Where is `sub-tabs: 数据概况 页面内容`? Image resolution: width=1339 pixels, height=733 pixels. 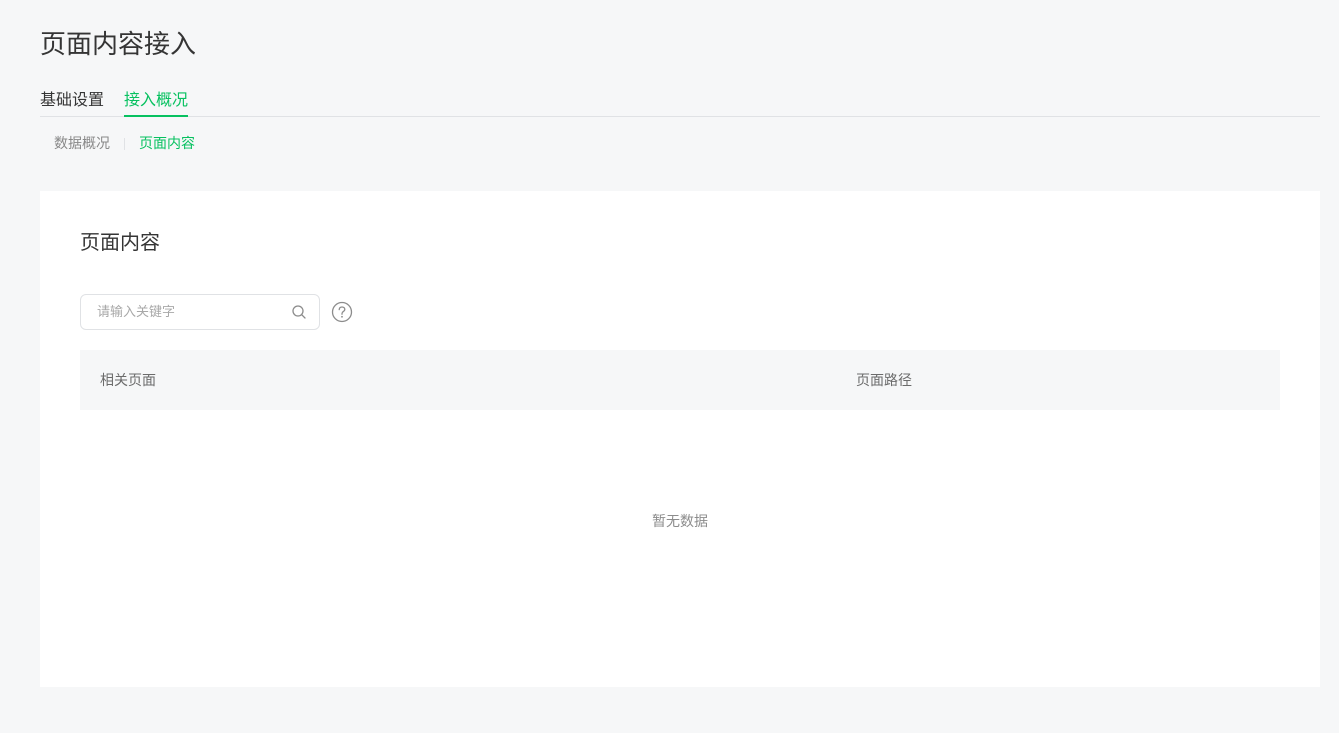 sub-tabs: 数据概况 页面内容 is located at coordinates (124, 144).